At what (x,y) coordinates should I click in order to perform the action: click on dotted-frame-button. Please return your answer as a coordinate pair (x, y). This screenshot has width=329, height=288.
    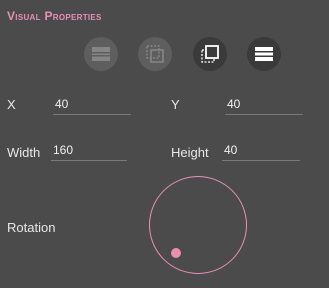
    Looking at the image, I should click on (155, 54).